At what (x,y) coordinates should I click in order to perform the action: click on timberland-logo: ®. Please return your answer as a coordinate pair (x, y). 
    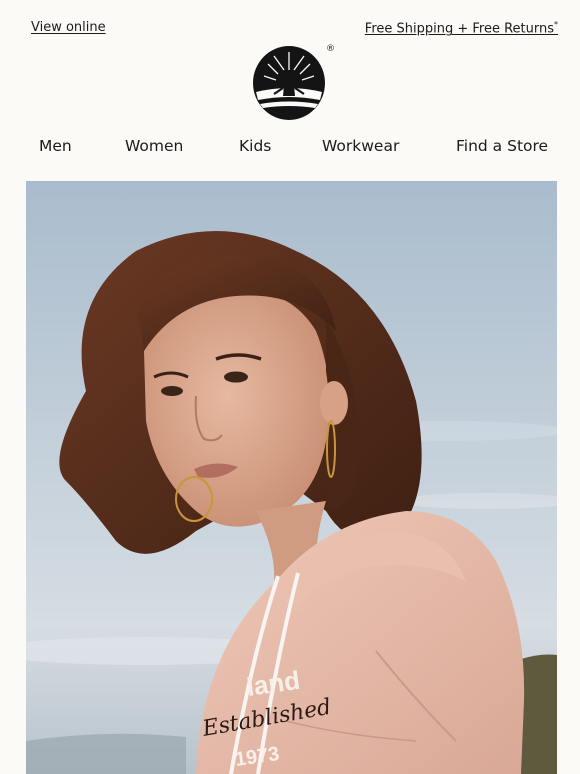
    Looking at the image, I should click on (294, 83).